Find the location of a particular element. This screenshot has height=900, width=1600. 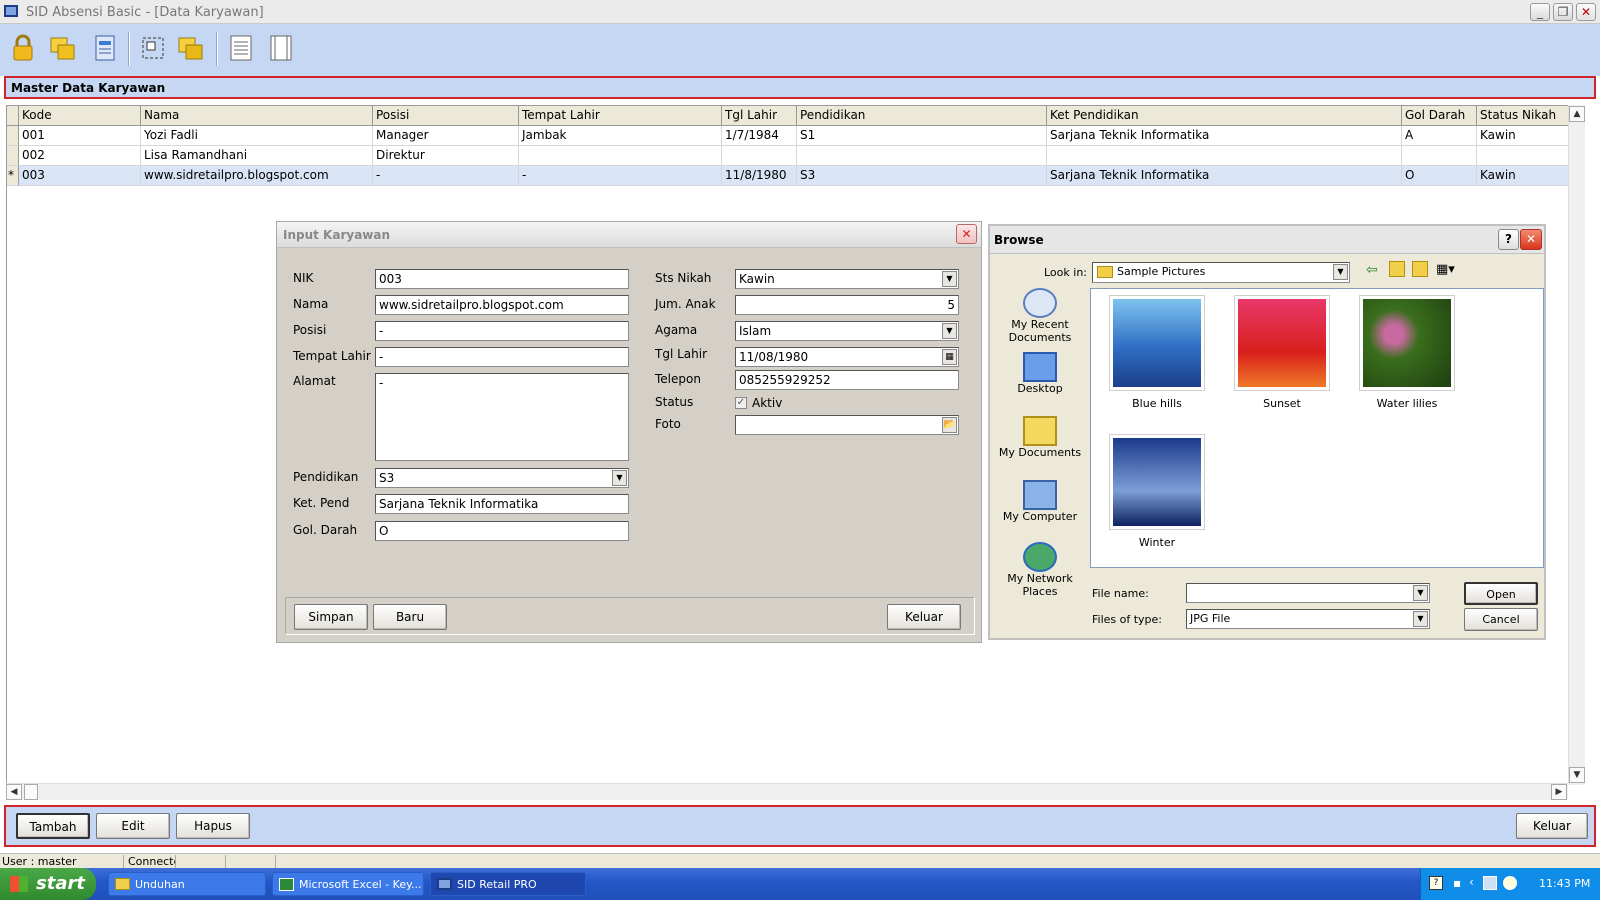

lock-icon is located at coordinates (23, 48).